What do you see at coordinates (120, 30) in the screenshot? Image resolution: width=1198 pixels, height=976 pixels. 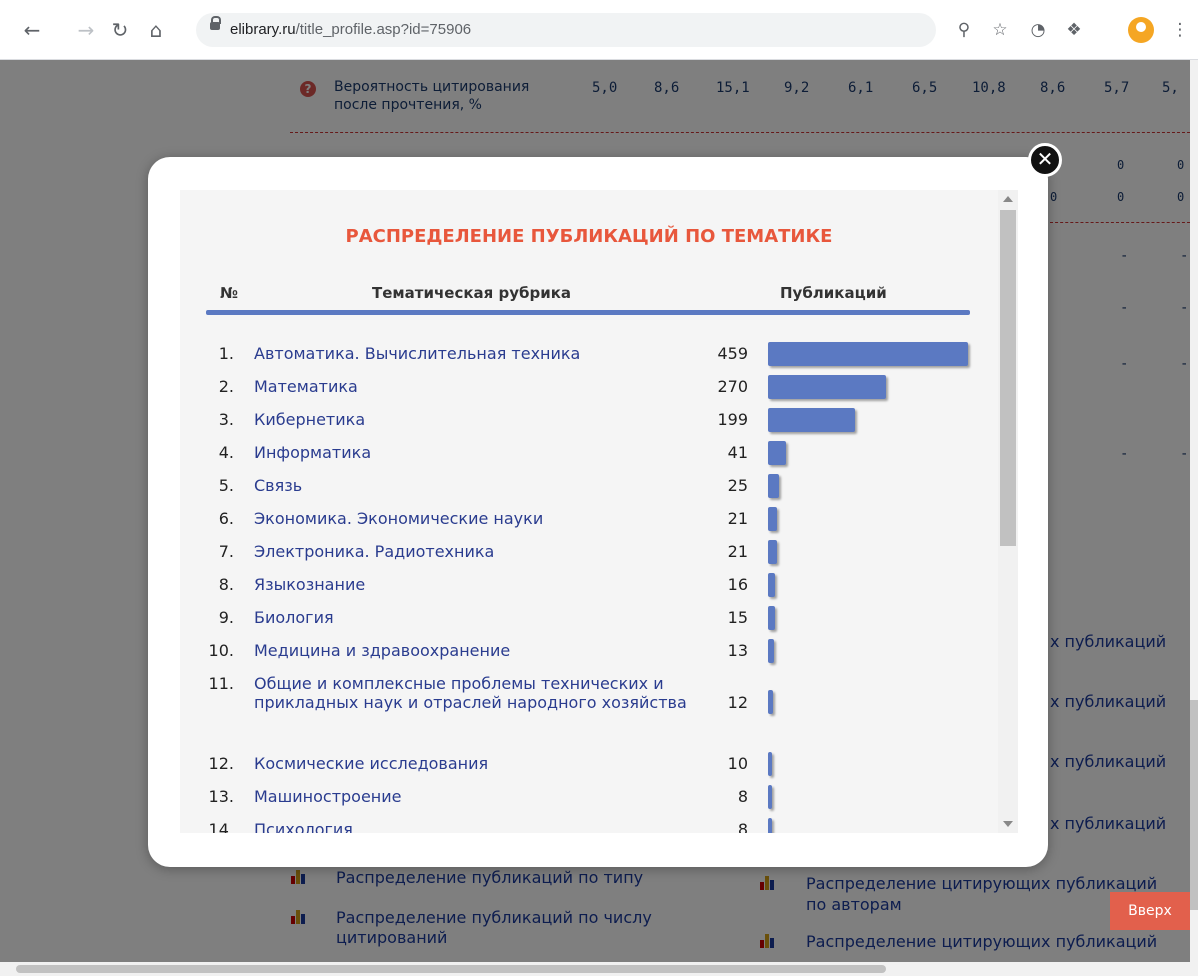 I see `reload-icon: ↻` at bounding box center [120, 30].